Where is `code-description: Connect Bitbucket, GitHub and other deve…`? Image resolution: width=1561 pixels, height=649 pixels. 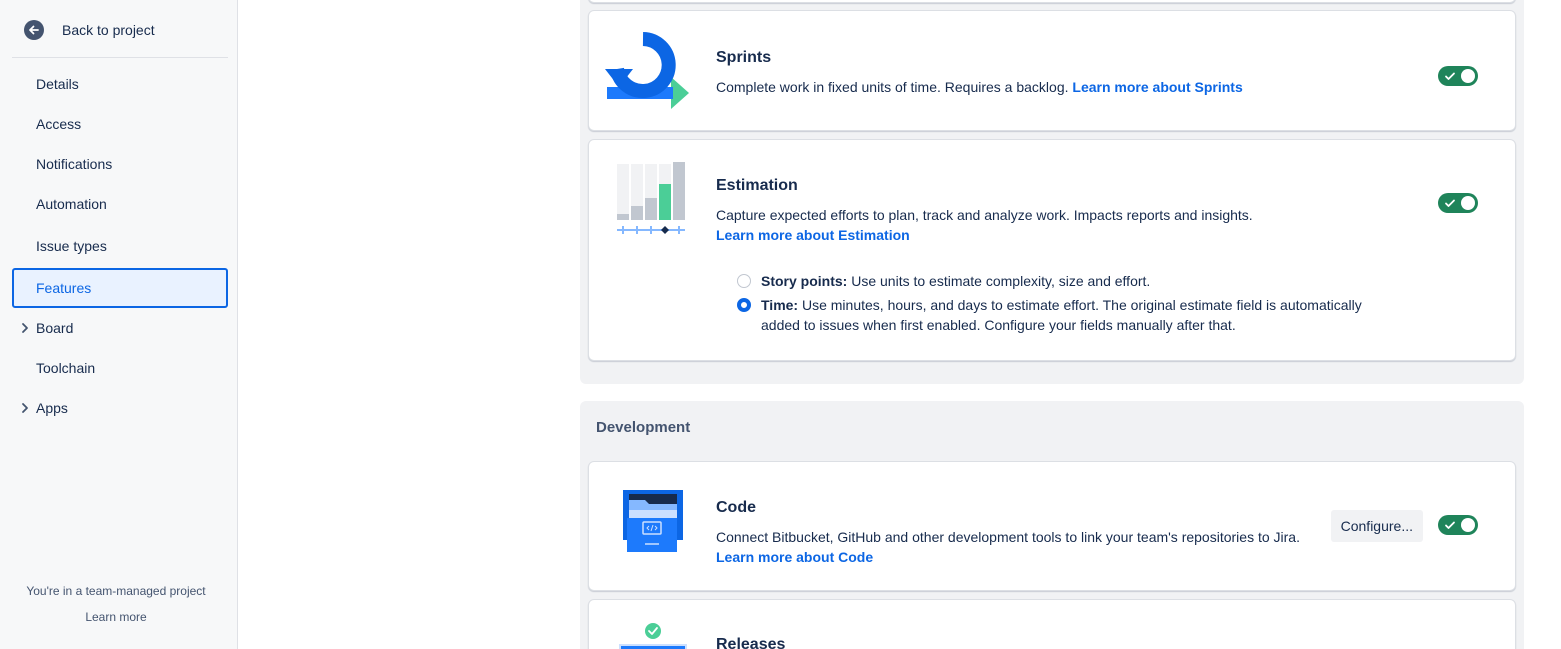
code-description: Connect Bitbucket, GitHub and other deve… is located at coordinates (1008, 537).